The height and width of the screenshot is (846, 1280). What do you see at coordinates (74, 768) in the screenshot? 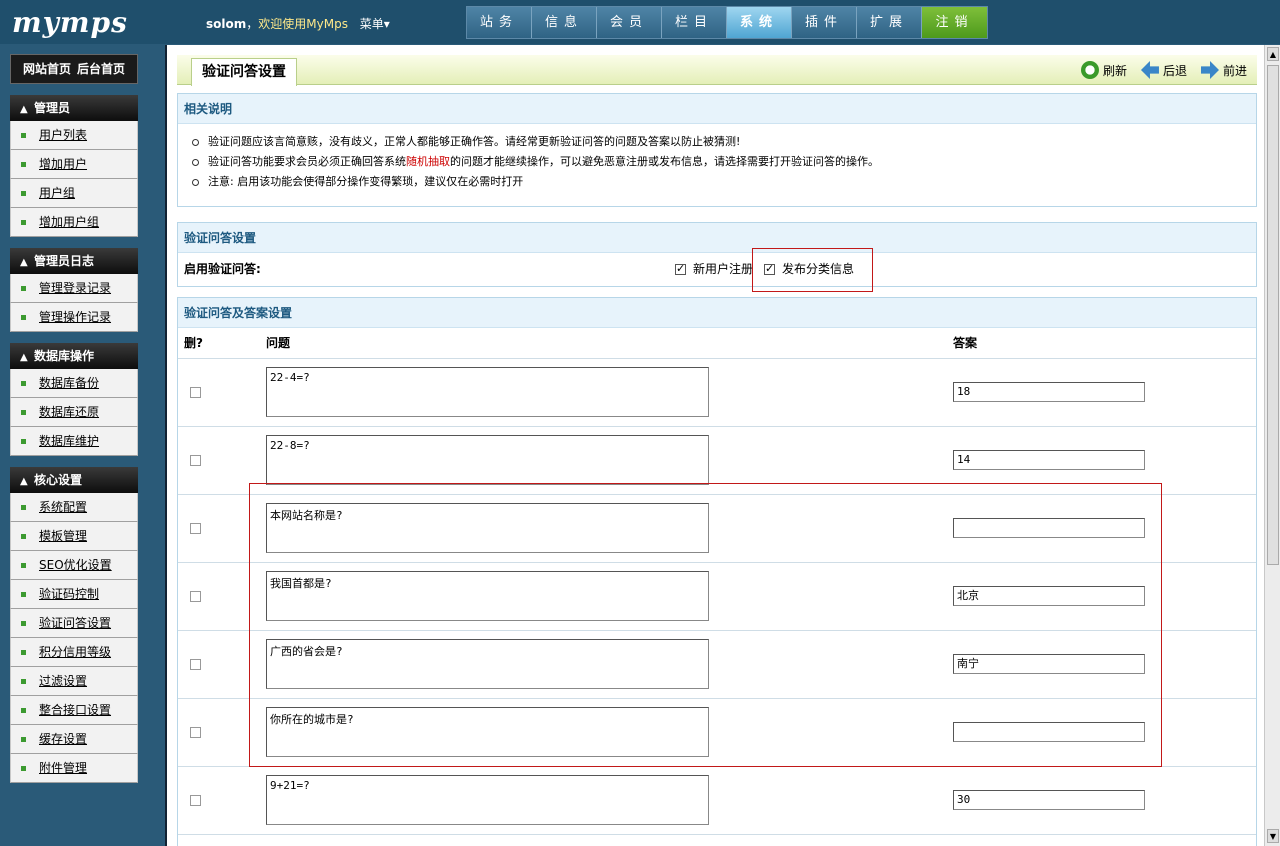
I see `sidebar-item-attachment: 附件管理` at bounding box center [74, 768].